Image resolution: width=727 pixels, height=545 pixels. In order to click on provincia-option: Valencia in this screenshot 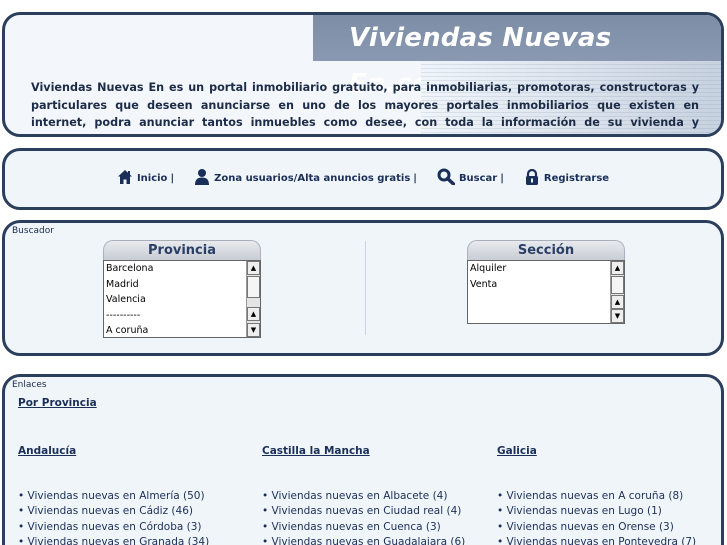, I will do `click(182, 300)`.